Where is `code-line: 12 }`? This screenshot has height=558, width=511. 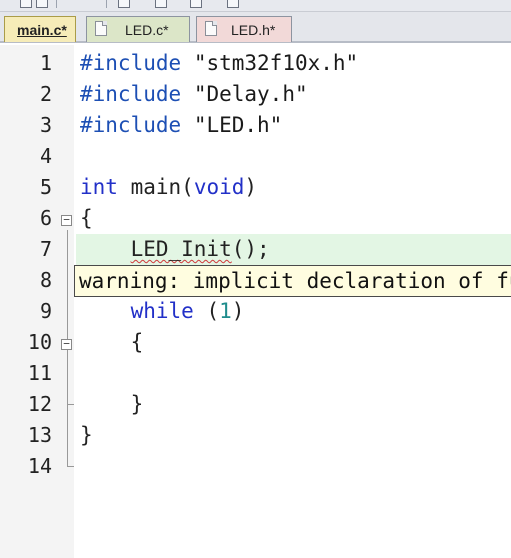 code-line: 12 } is located at coordinates (255, 404).